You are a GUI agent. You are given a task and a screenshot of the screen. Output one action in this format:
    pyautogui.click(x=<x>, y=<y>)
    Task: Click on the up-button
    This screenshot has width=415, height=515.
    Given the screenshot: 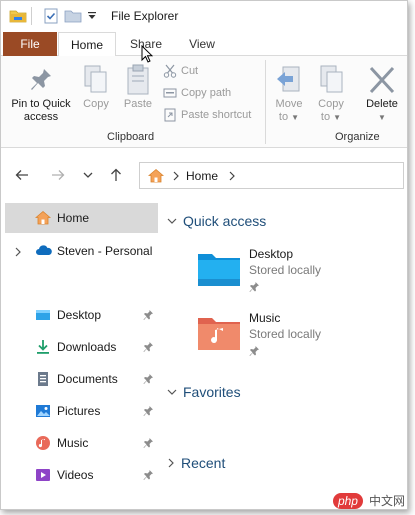 What is the action you would take?
    pyautogui.click(x=116, y=175)
    